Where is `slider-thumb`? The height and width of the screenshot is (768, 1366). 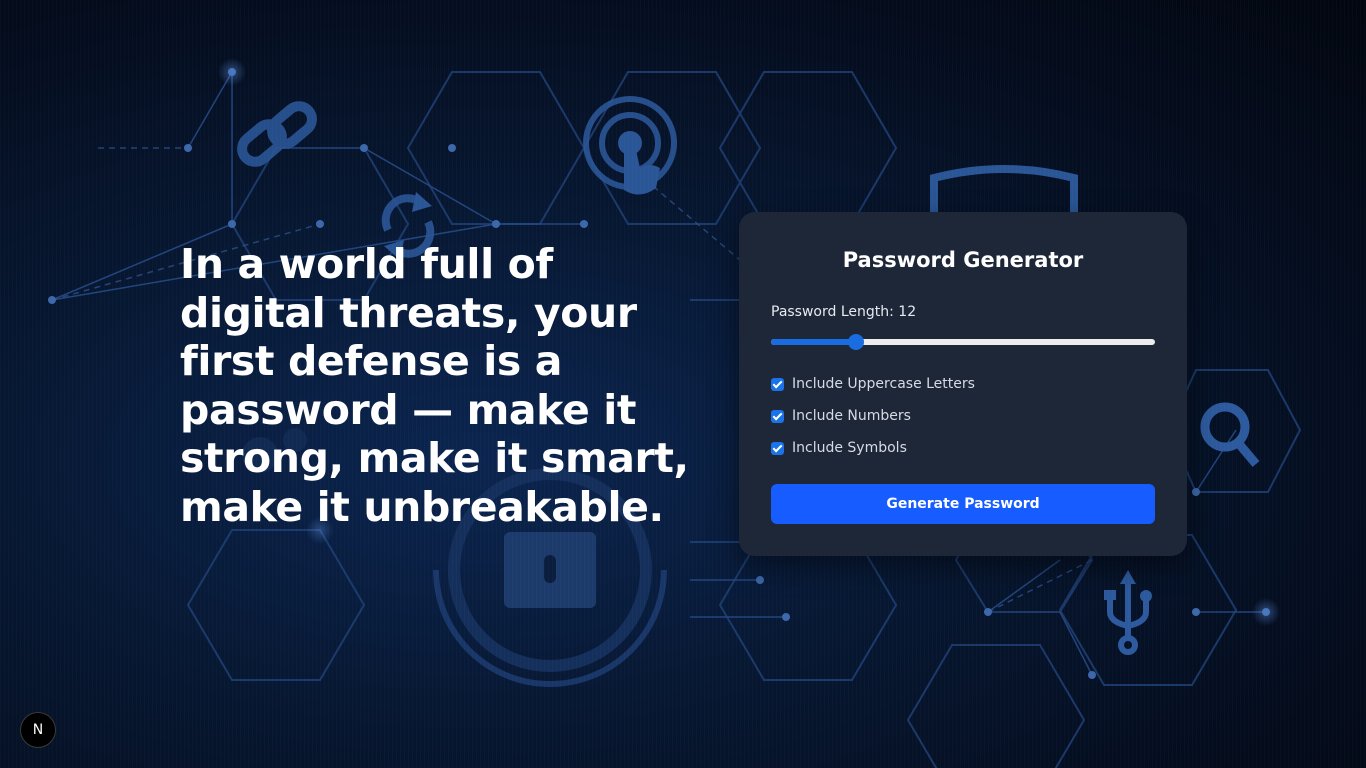 slider-thumb is located at coordinates (856, 342).